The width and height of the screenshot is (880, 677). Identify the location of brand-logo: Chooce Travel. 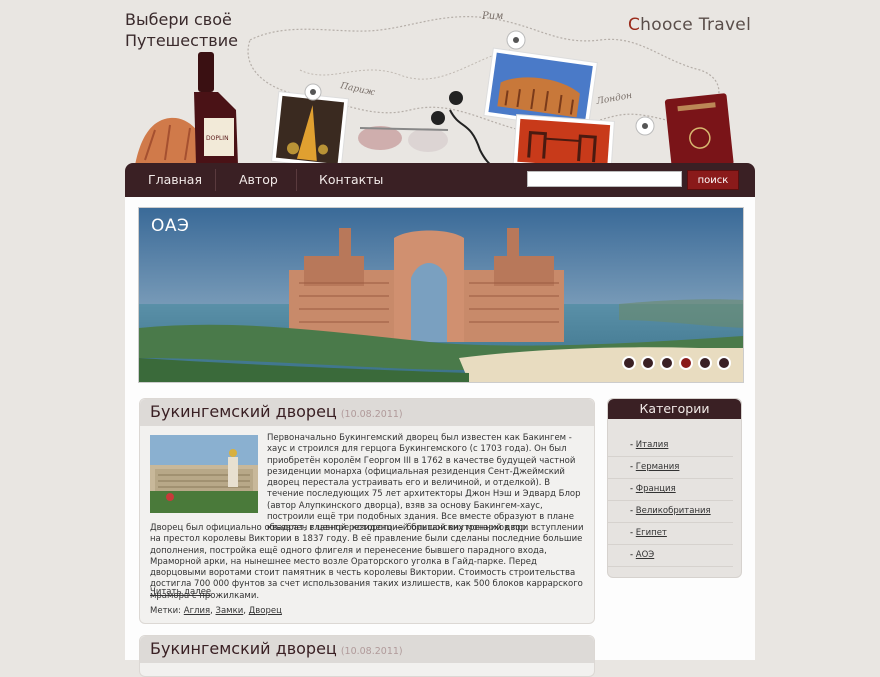
(689, 25).